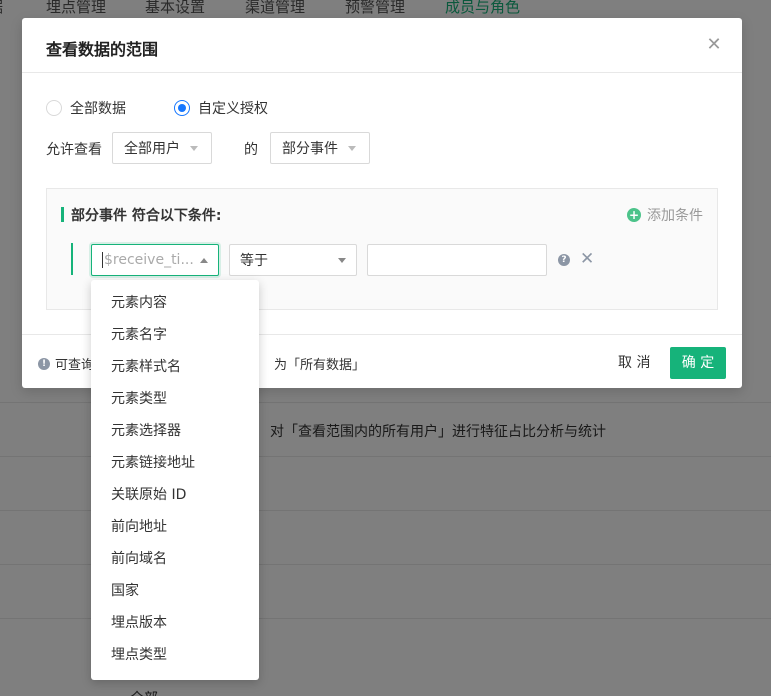 This screenshot has width=771, height=696. What do you see at coordinates (251, 150) in the screenshot?
I see `connector-label: 的` at bounding box center [251, 150].